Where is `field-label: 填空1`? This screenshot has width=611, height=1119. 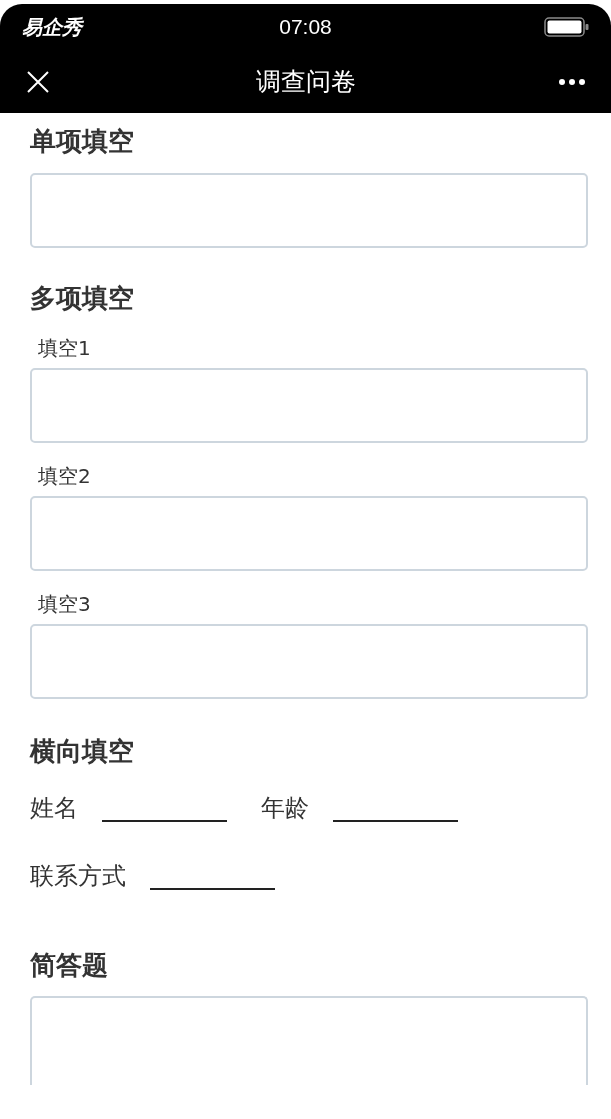 field-label: 填空1 is located at coordinates (64, 348).